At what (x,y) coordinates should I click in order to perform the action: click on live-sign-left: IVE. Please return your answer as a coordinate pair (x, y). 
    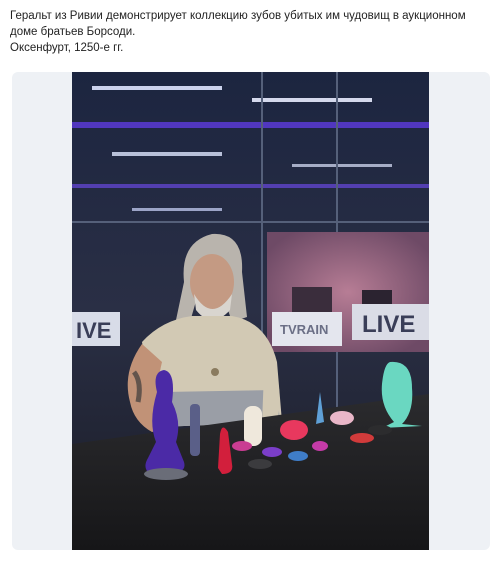
    Looking at the image, I should click on (96, 329).